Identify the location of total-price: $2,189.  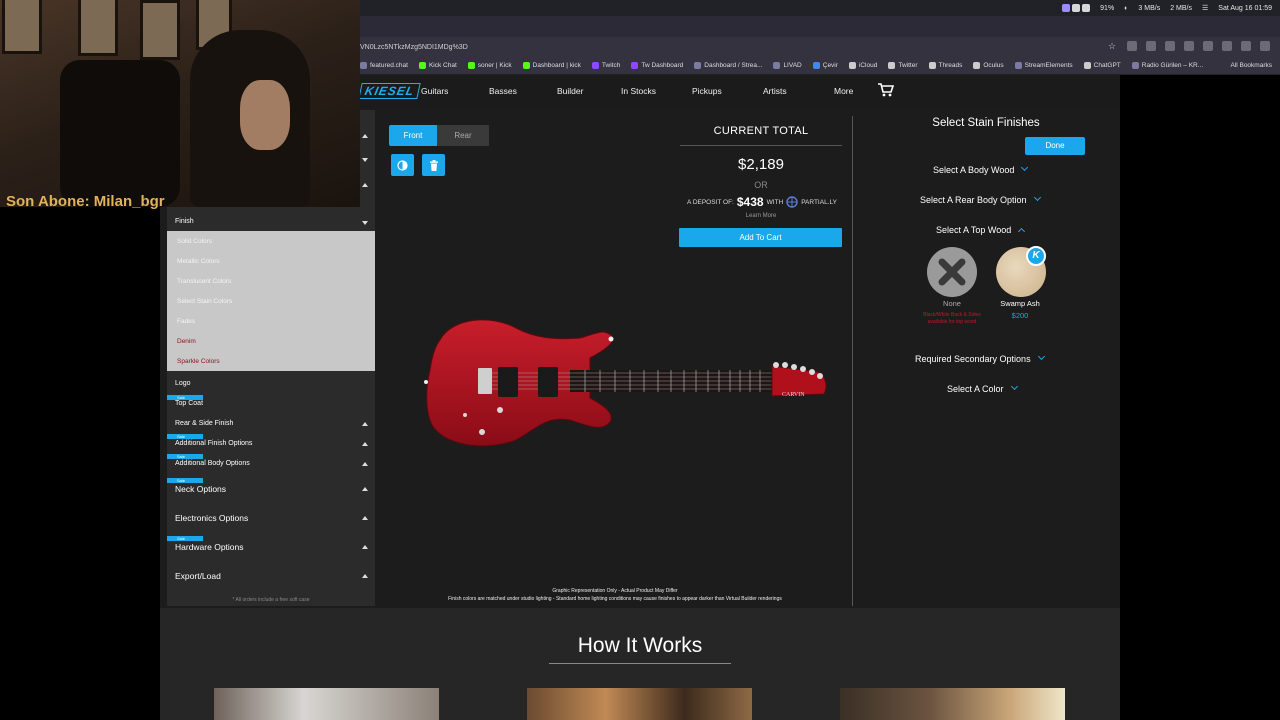
(761, 164).